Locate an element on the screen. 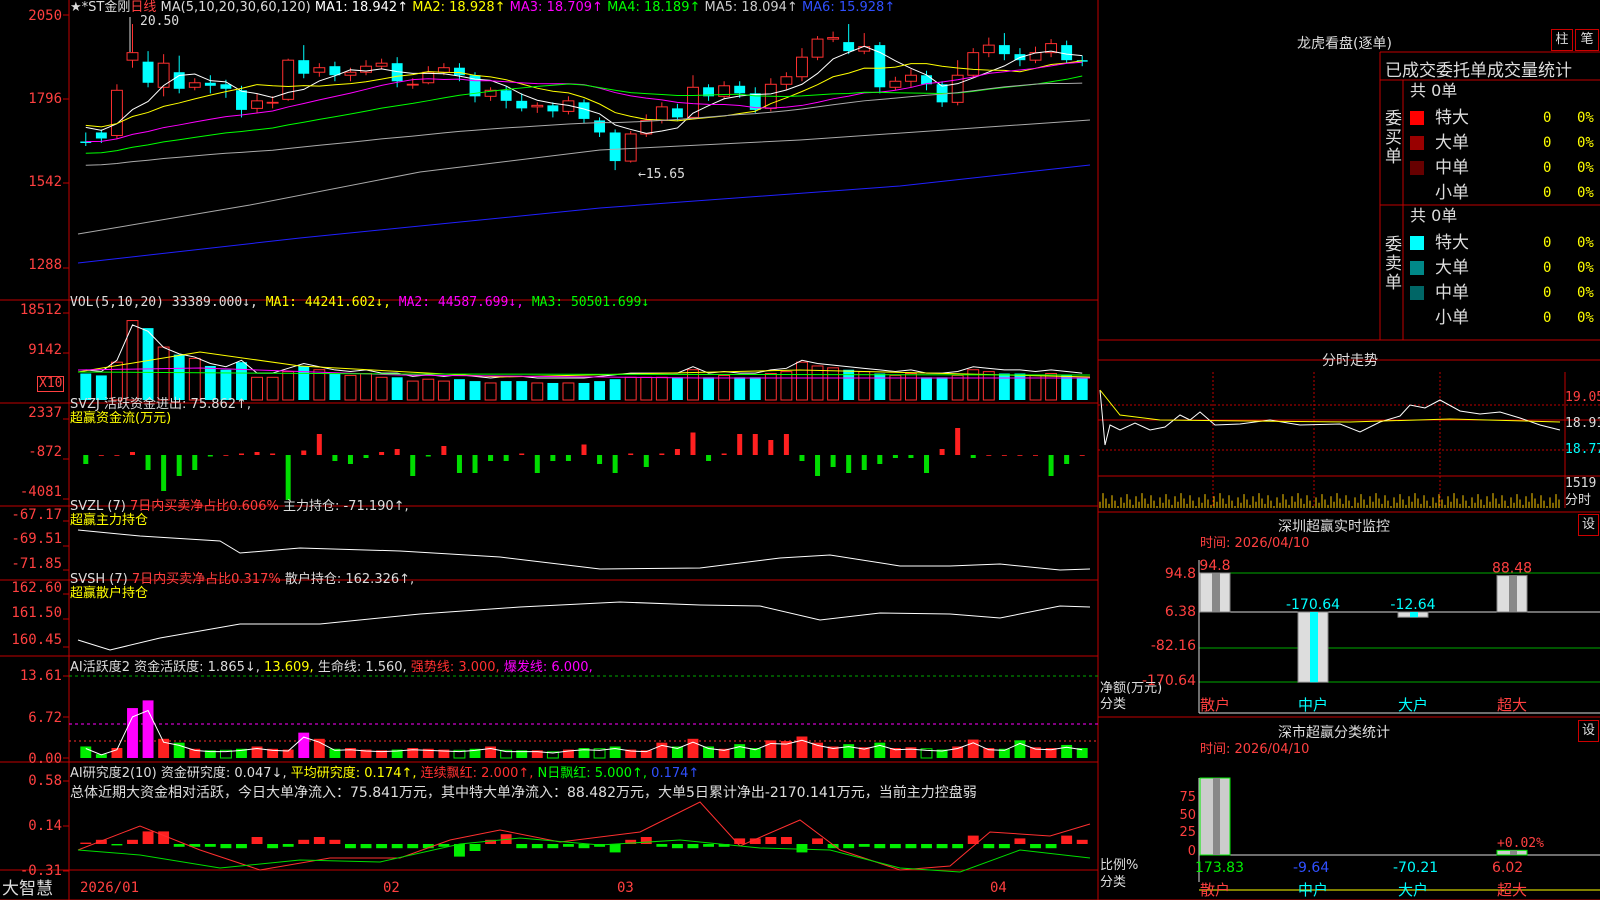 The width and height of the screenshot is (1600, 900). classify-category: 超大 is located at coordinates (1512, 890).